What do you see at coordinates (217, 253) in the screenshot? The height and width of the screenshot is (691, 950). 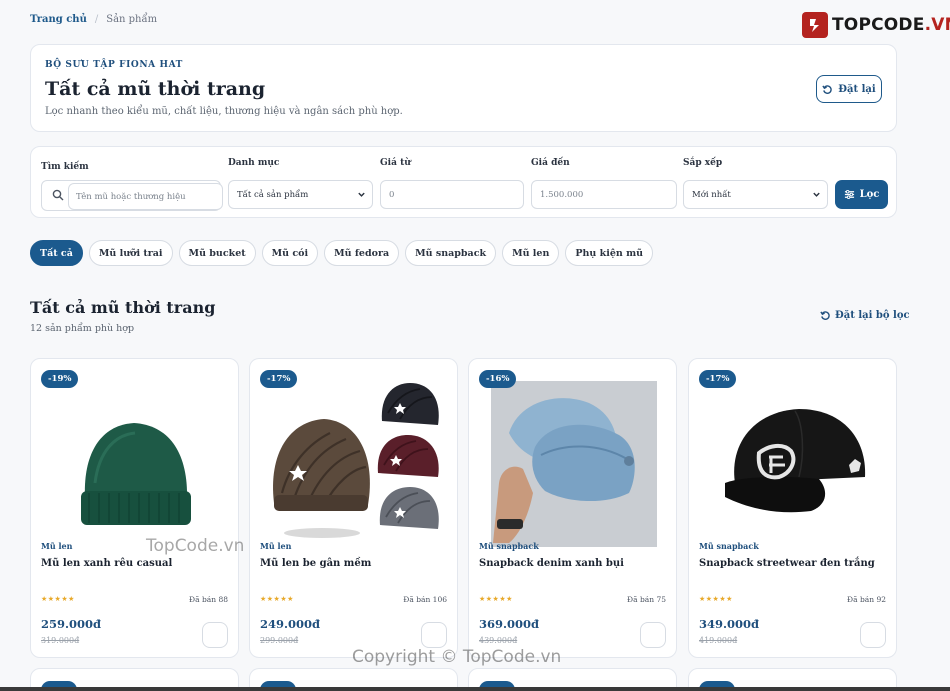 I see `chip-bucket: Mũ bucket` at bounding box center [217, 253].